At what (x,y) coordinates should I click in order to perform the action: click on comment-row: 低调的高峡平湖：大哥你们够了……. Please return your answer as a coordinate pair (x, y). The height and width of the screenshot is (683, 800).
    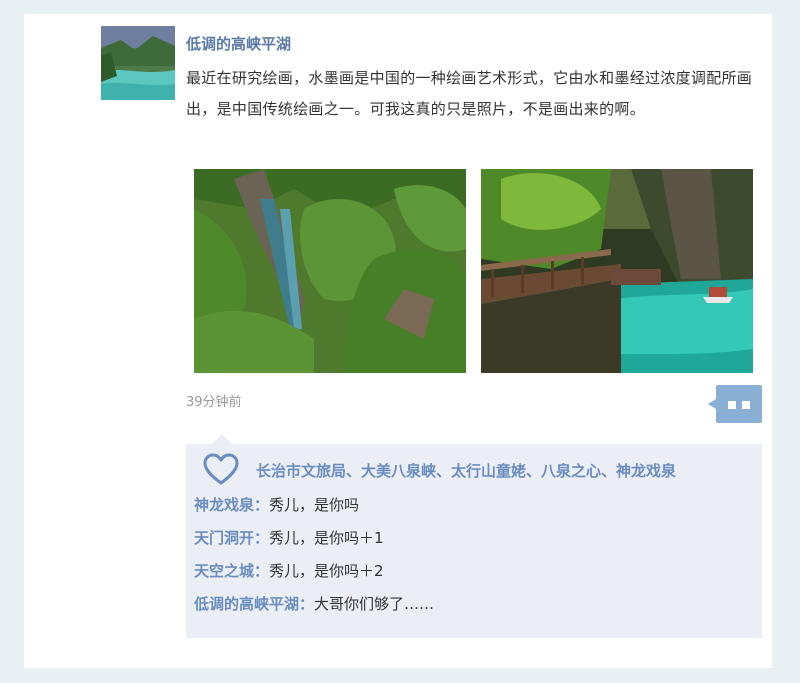
    Looking at the image, I should click on (314, 603).